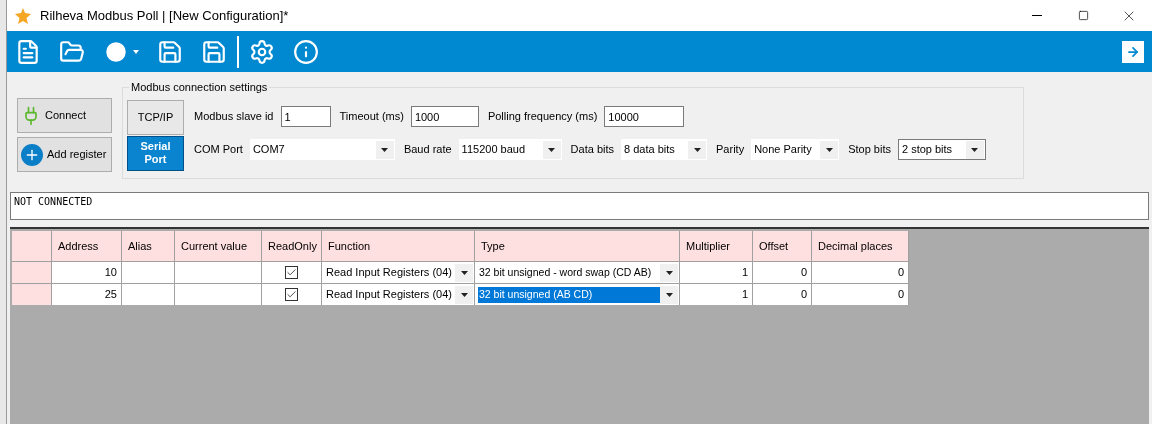  Describe the element at coordinates (664, 149) in the screenshot. I see `dropdown: 8 data bits` at that location.